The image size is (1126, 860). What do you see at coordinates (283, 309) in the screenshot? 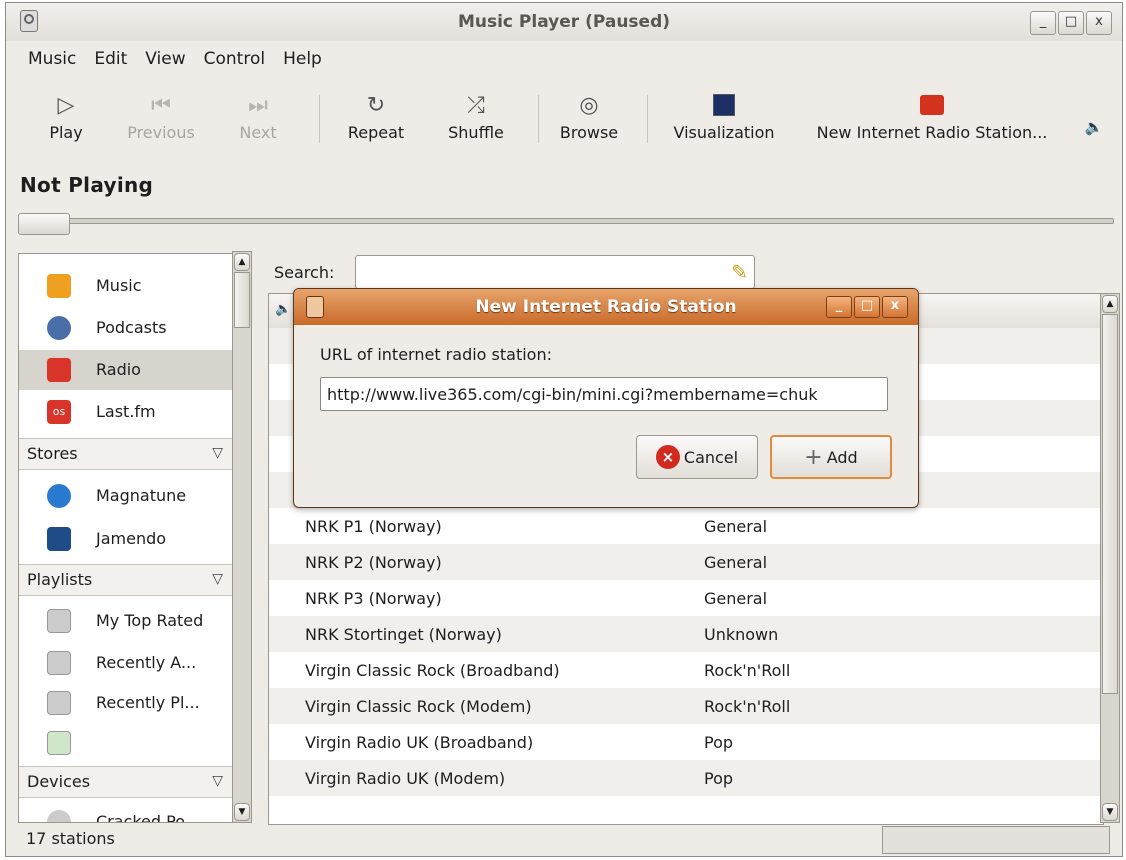
I see `playing-column-icon: 🔈` at bounding box center [283, 309].